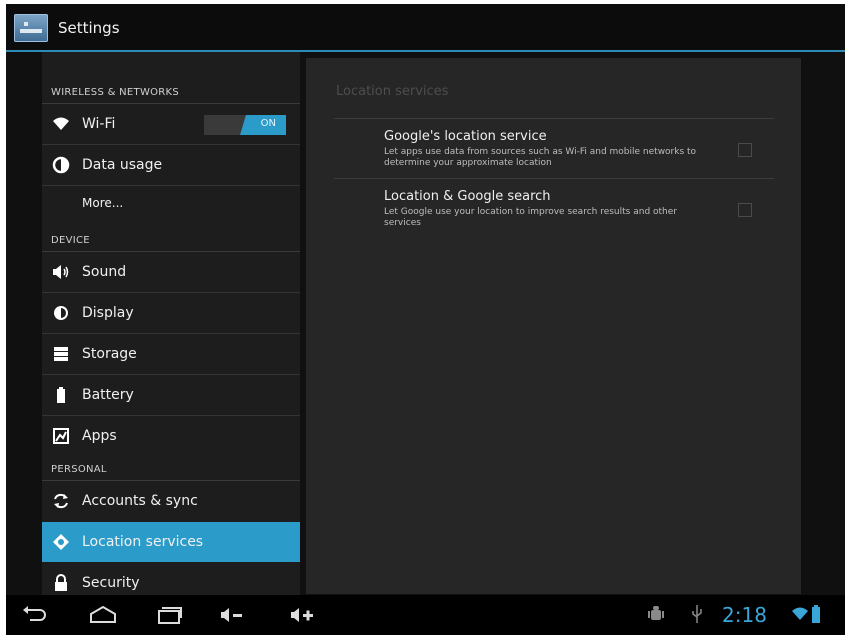  What do you see at coordinates (61, 354) in the screenshot?
I see `storage-icon` at bounding box center [61, 354].